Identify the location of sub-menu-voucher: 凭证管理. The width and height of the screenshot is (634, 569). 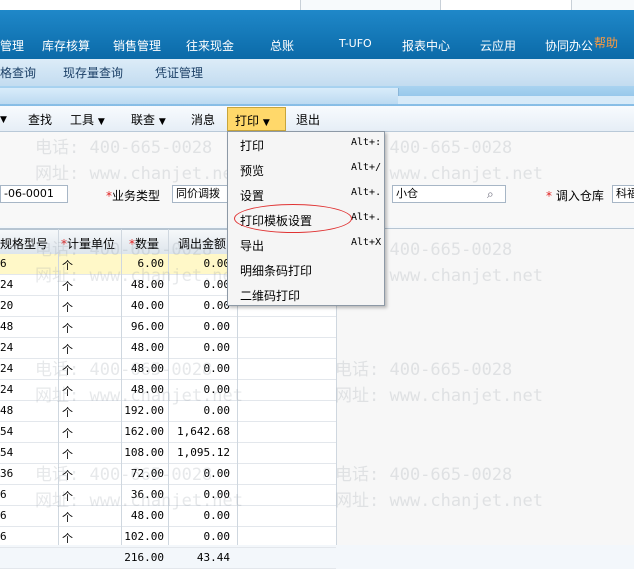
(179, 72).